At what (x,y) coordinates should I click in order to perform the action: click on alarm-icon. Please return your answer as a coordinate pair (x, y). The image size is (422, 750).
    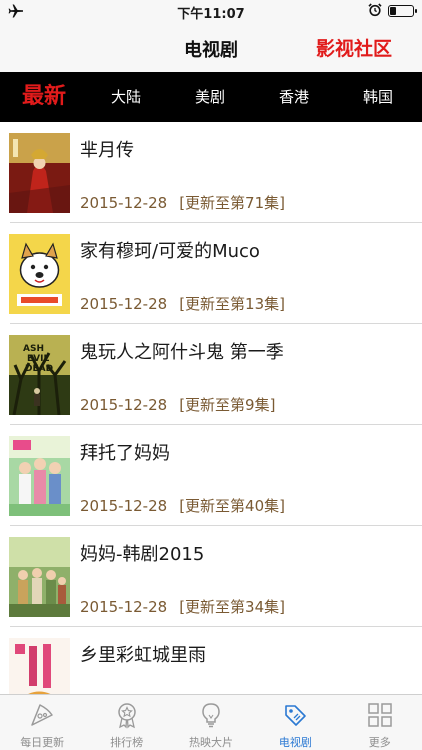
    Looking at the image, I should click on (375, 10).